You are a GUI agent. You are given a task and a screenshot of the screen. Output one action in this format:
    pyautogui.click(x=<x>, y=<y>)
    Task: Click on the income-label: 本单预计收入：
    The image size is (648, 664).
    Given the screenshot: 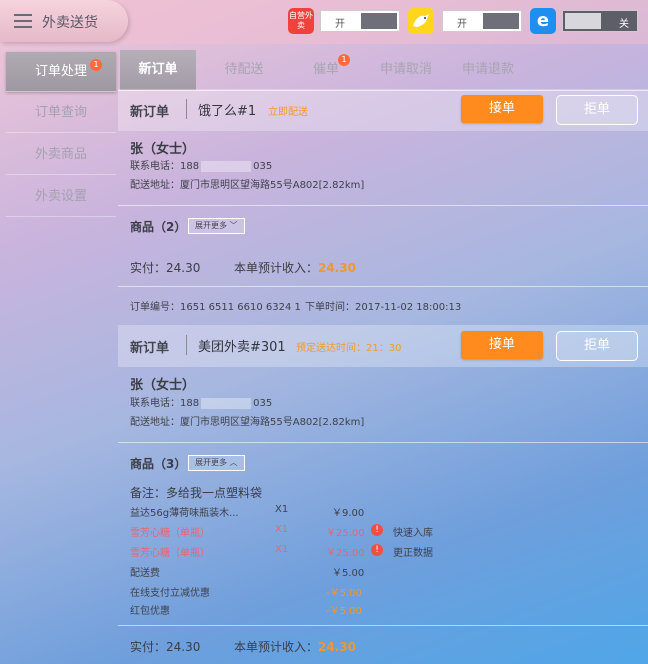 What is the action you would take?
    pyautogui.click(x=276, y=647)
    